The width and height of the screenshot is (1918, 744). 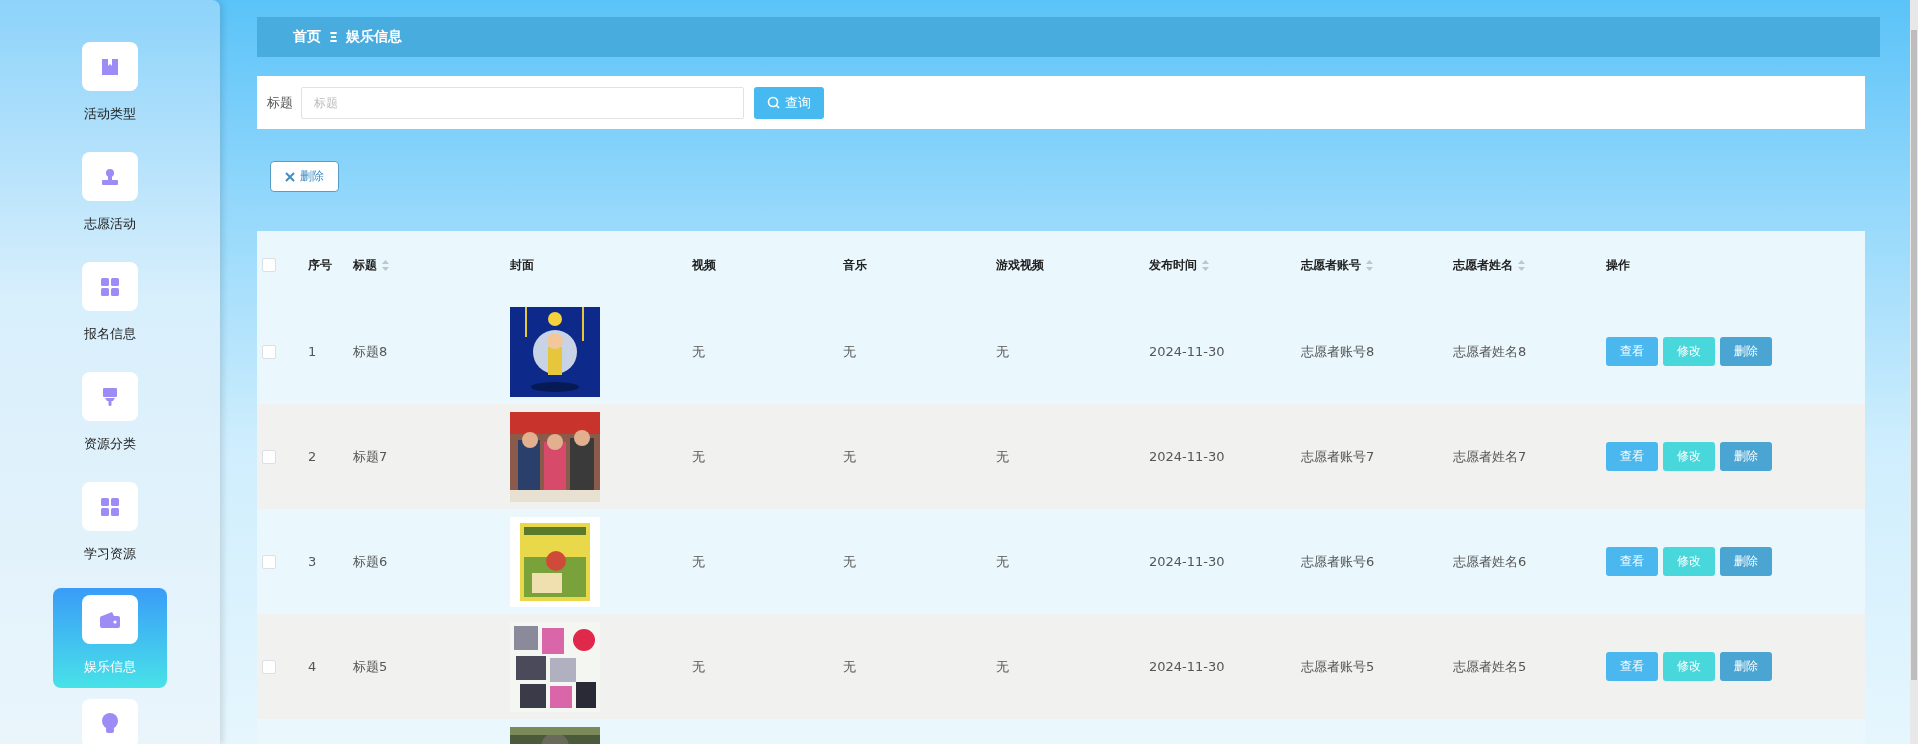 What do you see at coordinates (370, 561) in the screenshot?
I see `table-cell: 标题6` at bounding box center [370, 561].